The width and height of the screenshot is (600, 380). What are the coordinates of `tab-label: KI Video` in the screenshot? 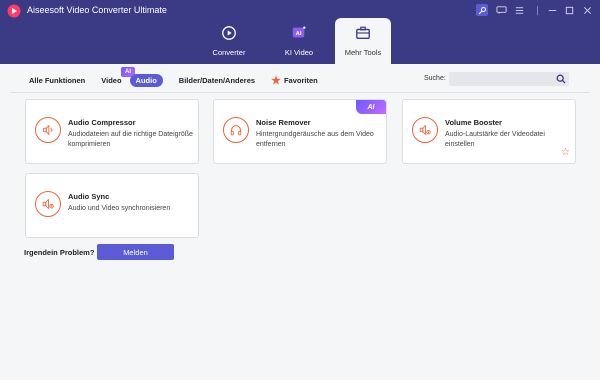 It's located at (299, 52).